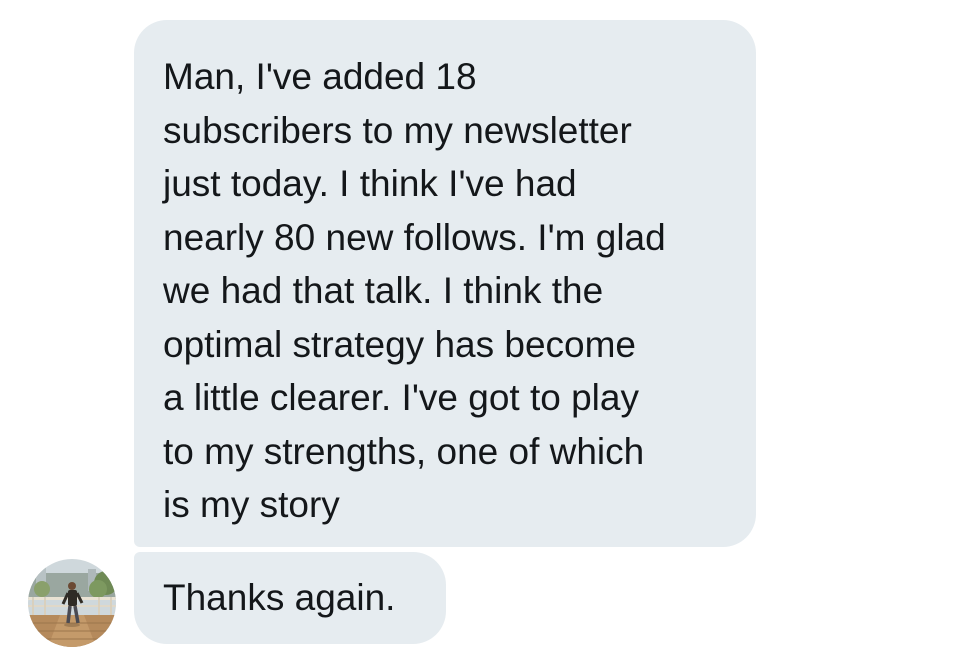 The height and width of the screenshot is (657, 974). What do you see at coordinates (370, 183) in the screenshot?
I see `message-text-line: just today. I think I've had` at bounding box center [370, 183].